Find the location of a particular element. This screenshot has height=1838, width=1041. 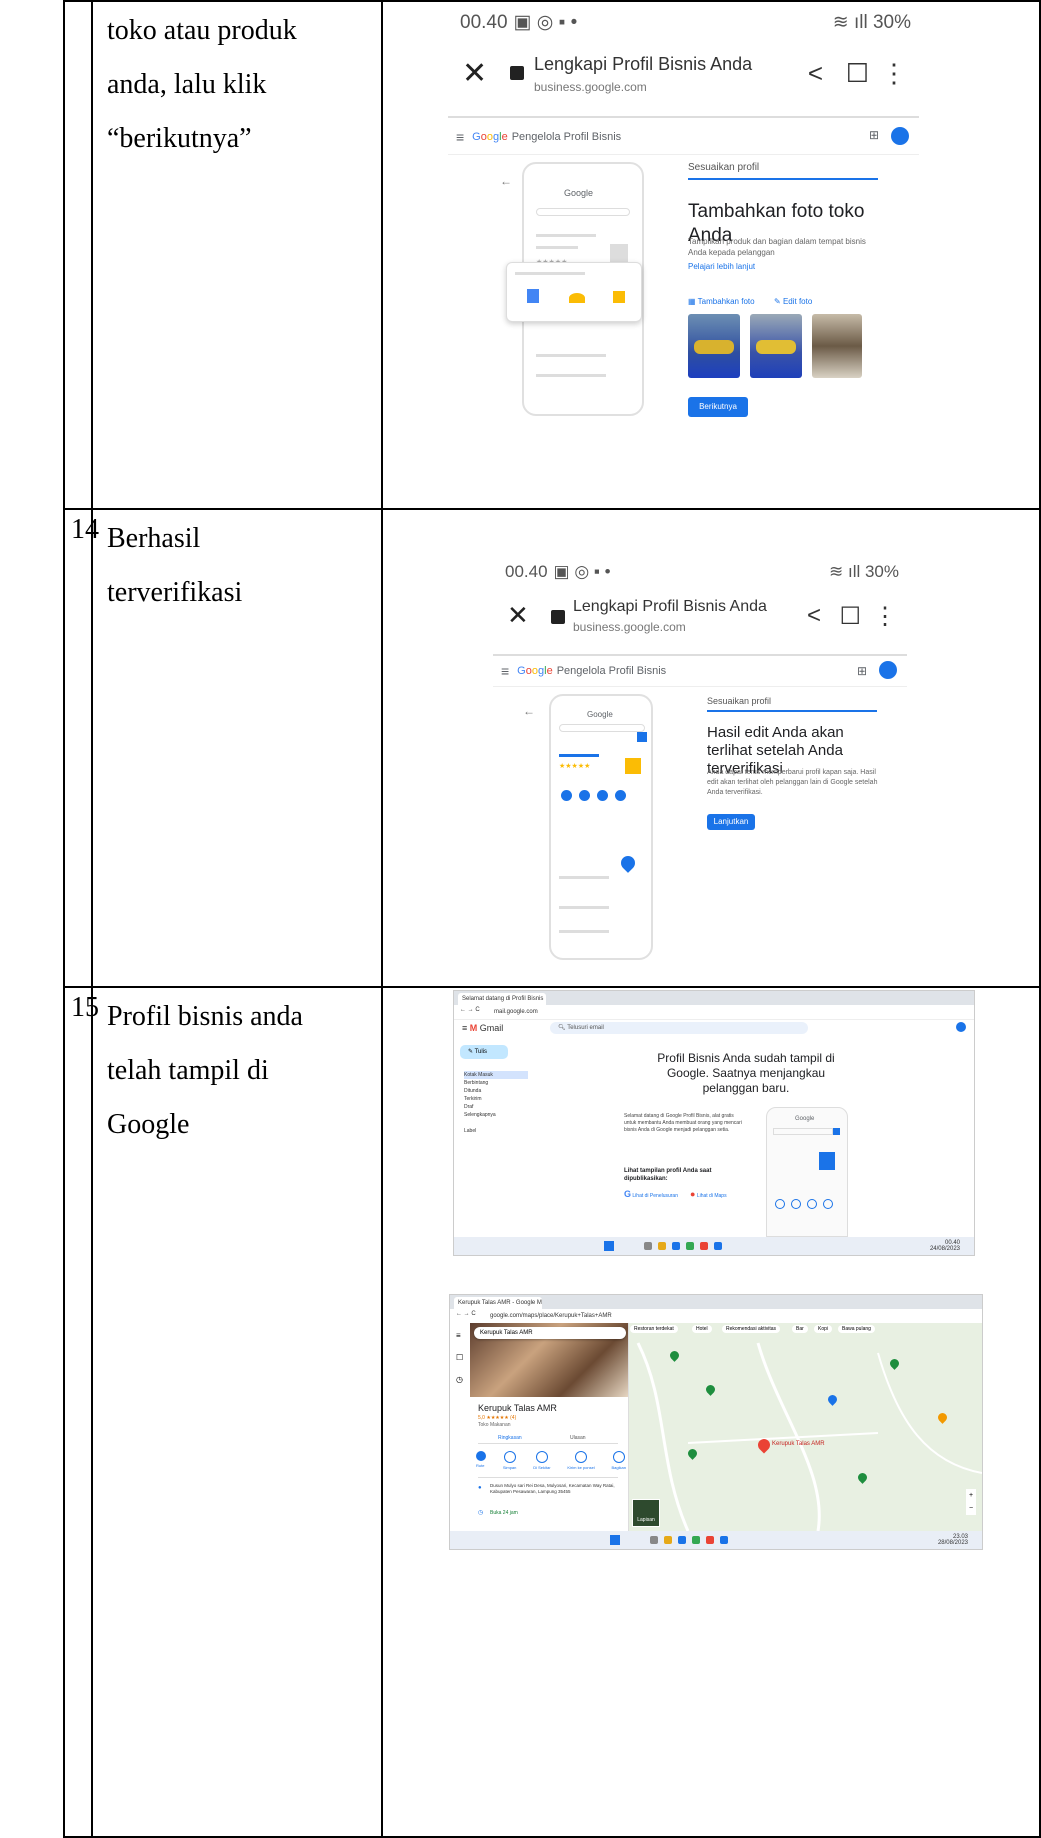

saved-icon: ☐ is located at coordinates (459, 1357).